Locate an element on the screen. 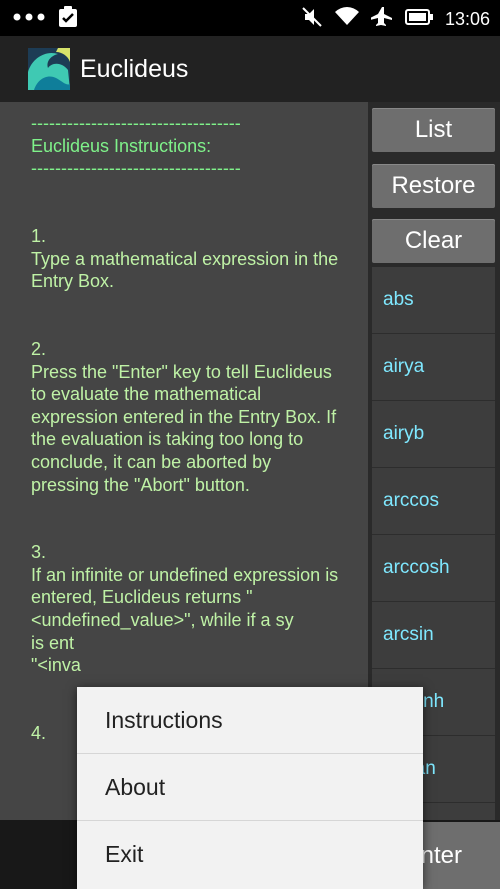 This screenshot has height=889, width=500. status-bar: 13:06 is located at coordinates (250, 18).